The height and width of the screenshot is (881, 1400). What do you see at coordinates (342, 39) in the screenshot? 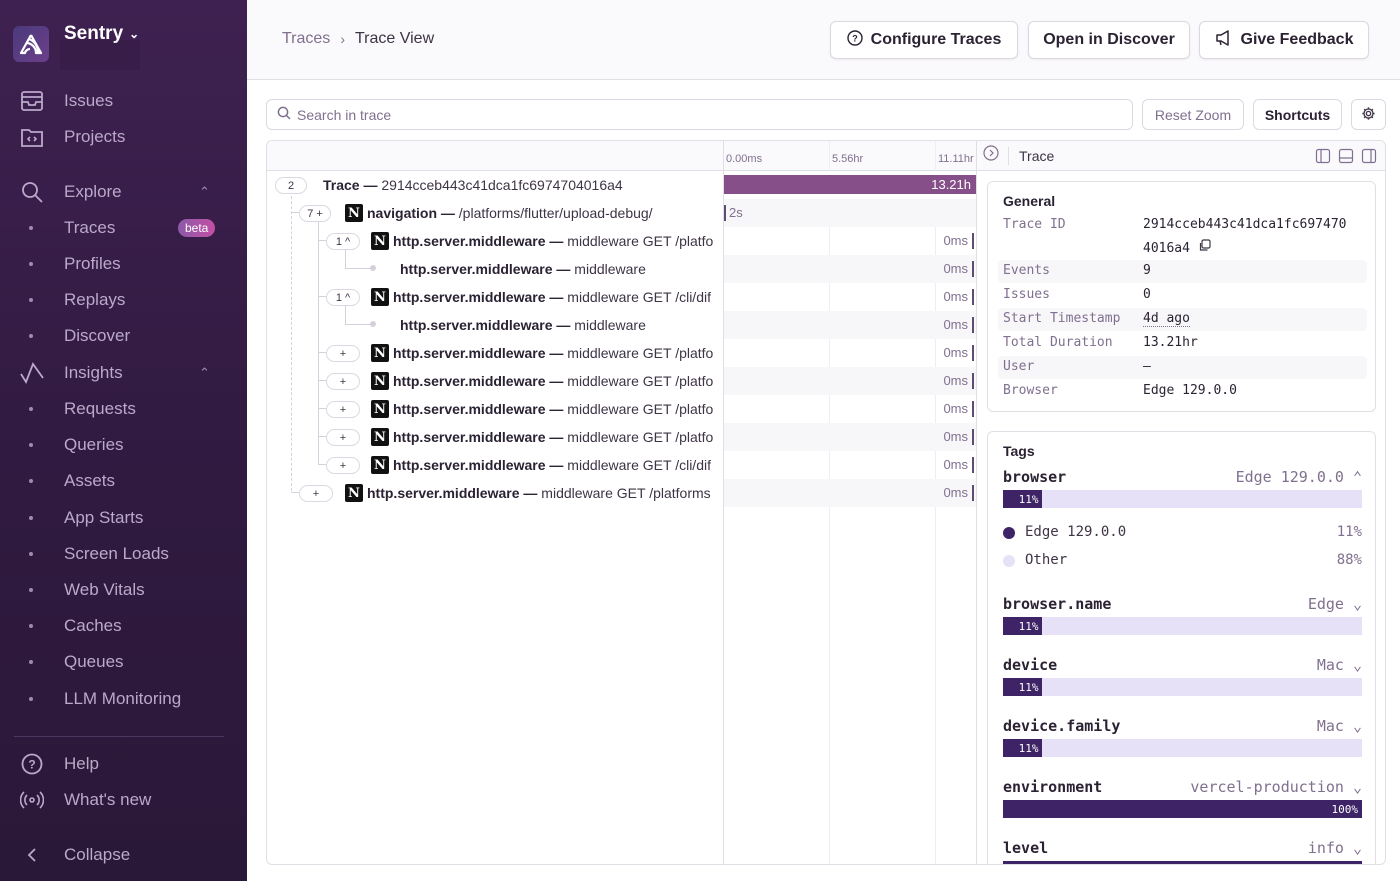
I see `chevron-right-icon: ›` at bounding box center [342, 39].